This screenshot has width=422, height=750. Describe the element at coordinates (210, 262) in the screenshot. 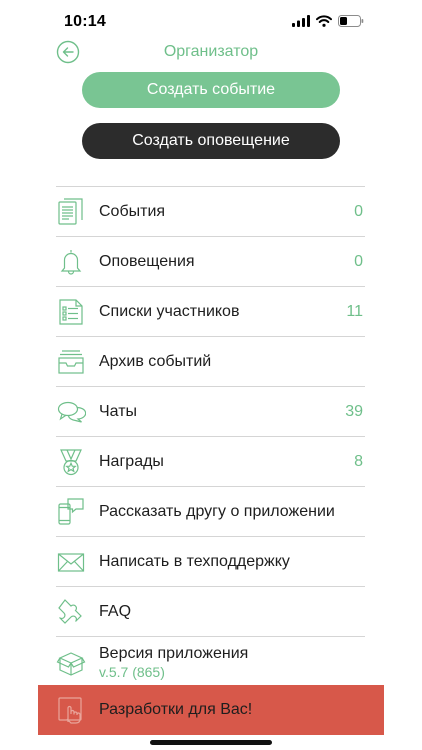

I see `menu-item-notifications: Оповещения 0` at that location.